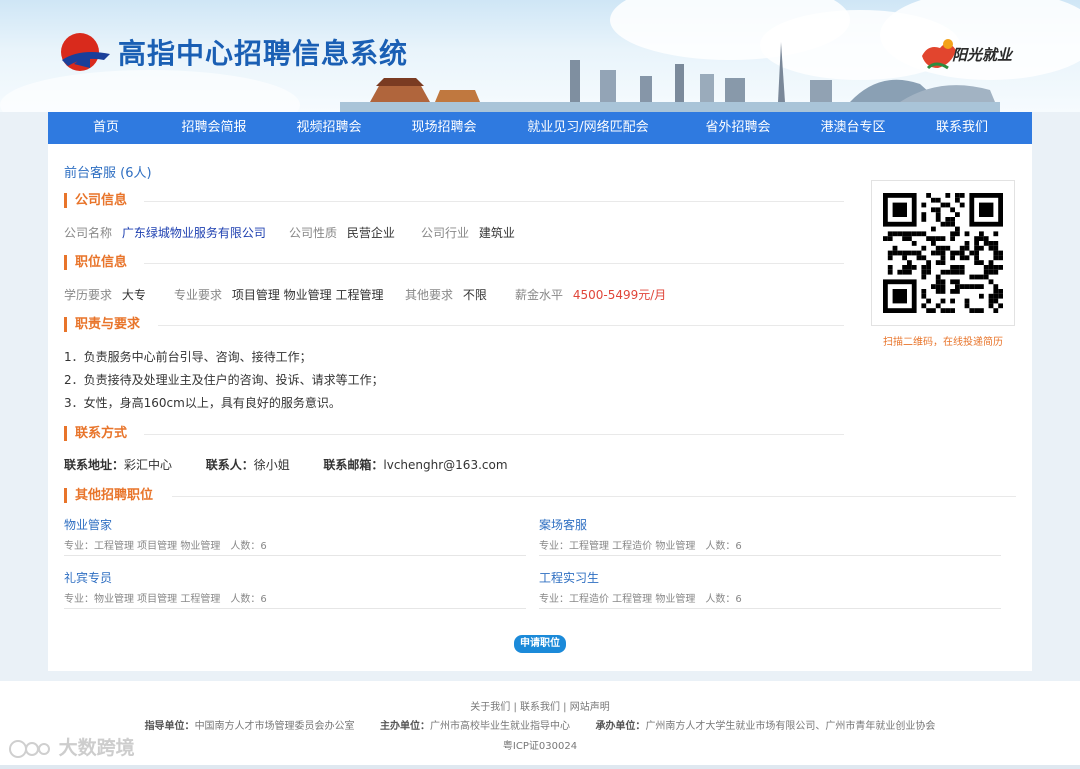 Image resolution: width=1080 pixels, height=769 pixels. Describe the element at coordinates (790, 726) in the screenshot. I see `organizer-value: 广州南方人才大学生就业市场有限公司、广州市青年就业创业协会` at that location.